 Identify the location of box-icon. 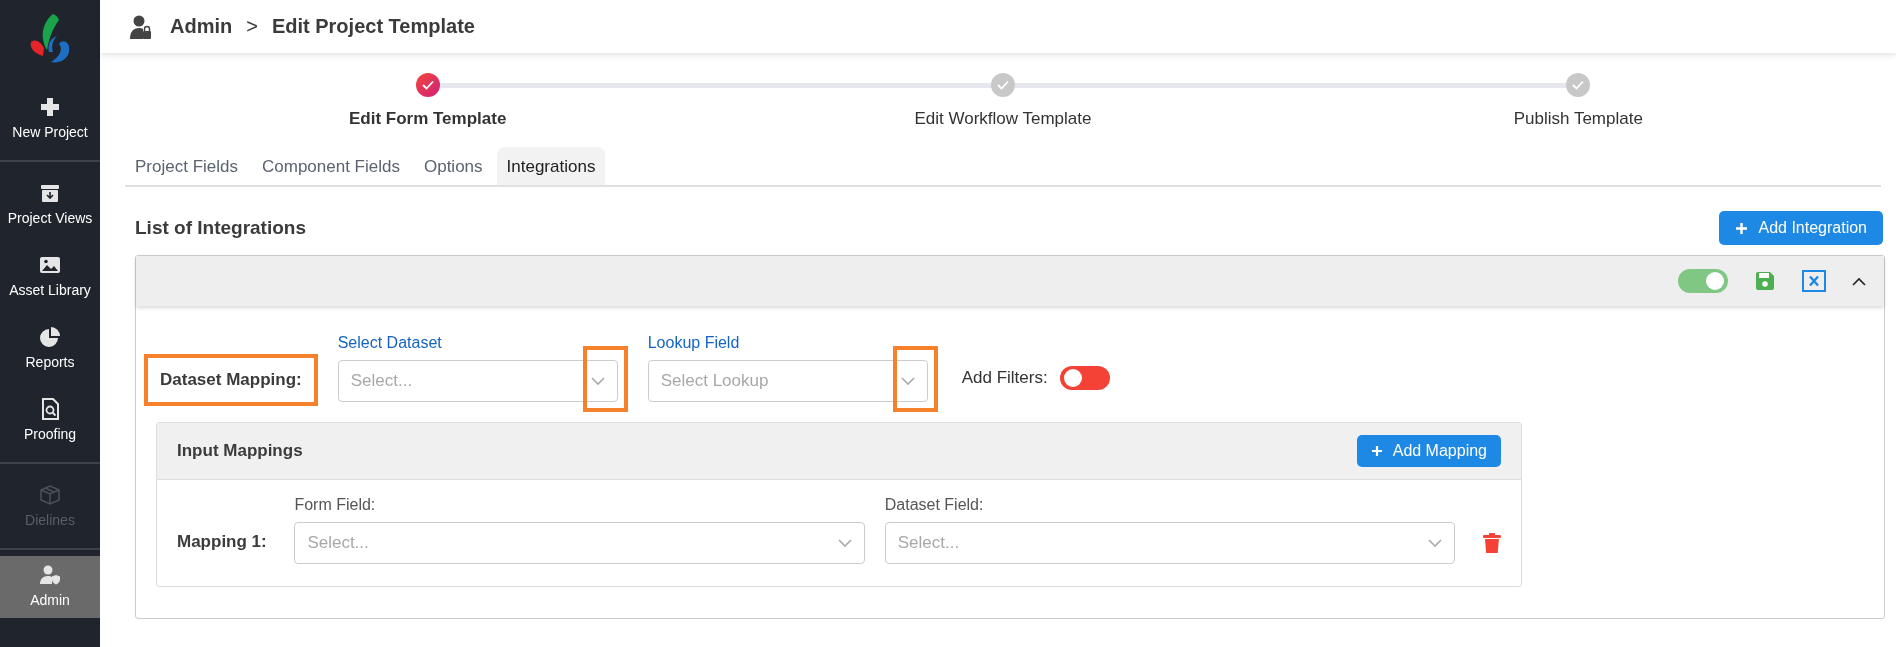
(50, 495).